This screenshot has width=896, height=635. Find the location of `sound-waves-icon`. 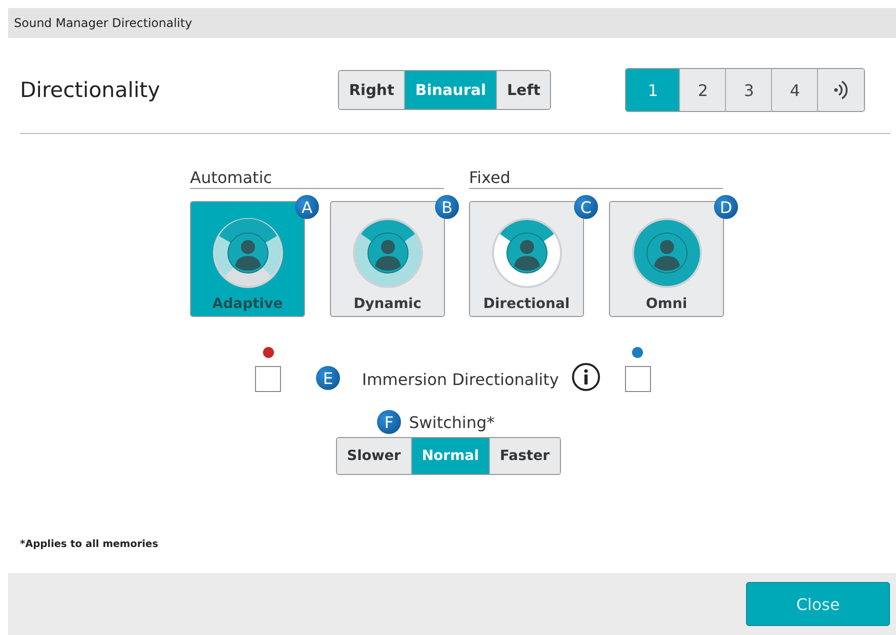

sound-waves-icon is located at coordinates (841, 90).